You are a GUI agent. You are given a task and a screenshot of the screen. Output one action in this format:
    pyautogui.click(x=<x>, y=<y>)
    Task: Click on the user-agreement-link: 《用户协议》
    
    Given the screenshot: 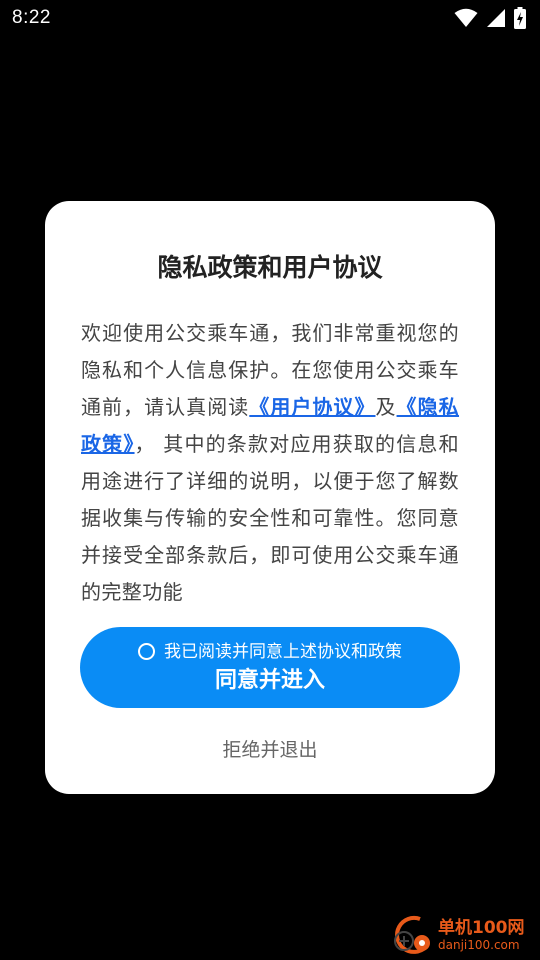 What is the action you would take?
    pyautogui.click(x=312, y=407)
    